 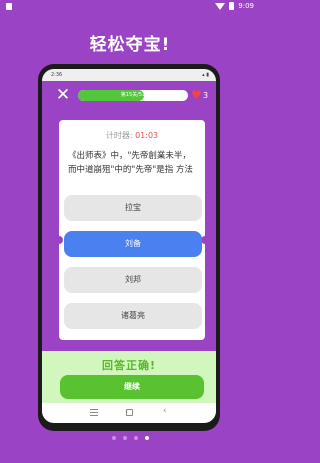 I want to click on inner-status-bar: 2:36 ▴ ▮, so click(x=129, y=75).